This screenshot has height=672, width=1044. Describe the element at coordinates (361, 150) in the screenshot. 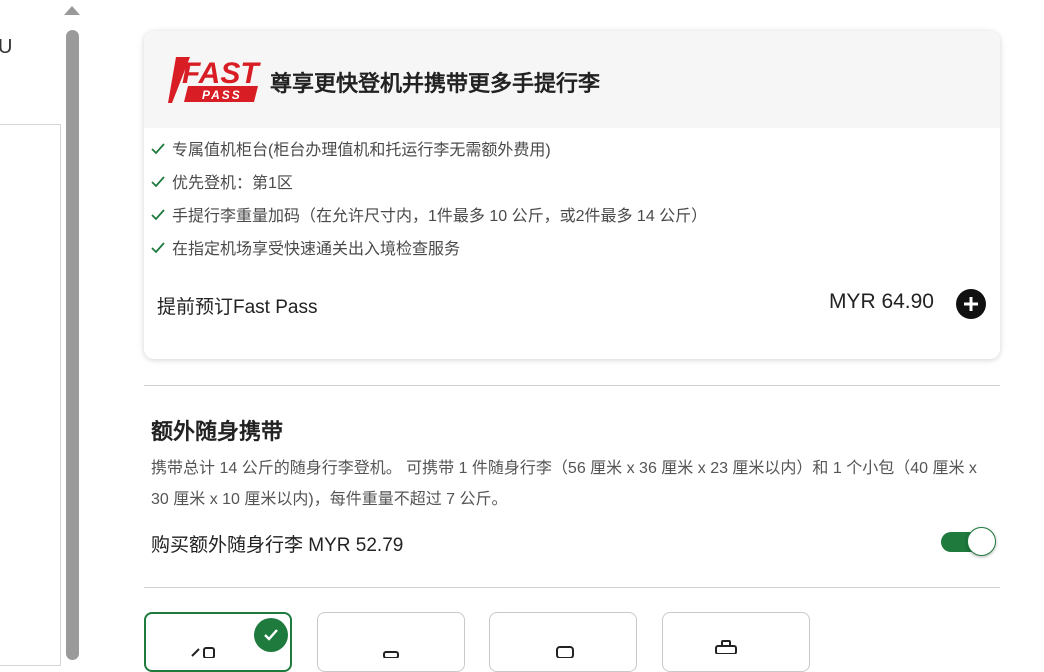

I see `benefit-text: 专属值机柜台(柜台办理值机和托运行李无需额外费用)` at that location.